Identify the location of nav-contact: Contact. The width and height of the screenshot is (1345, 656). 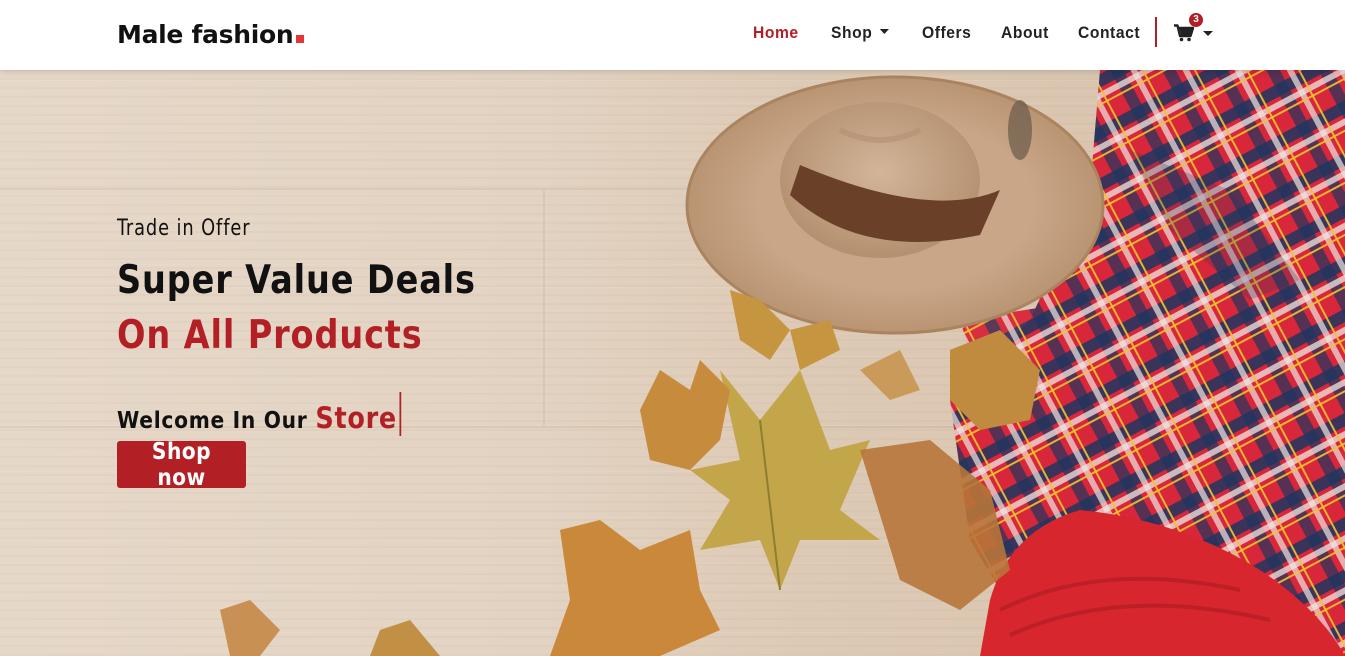
(1109, 33).